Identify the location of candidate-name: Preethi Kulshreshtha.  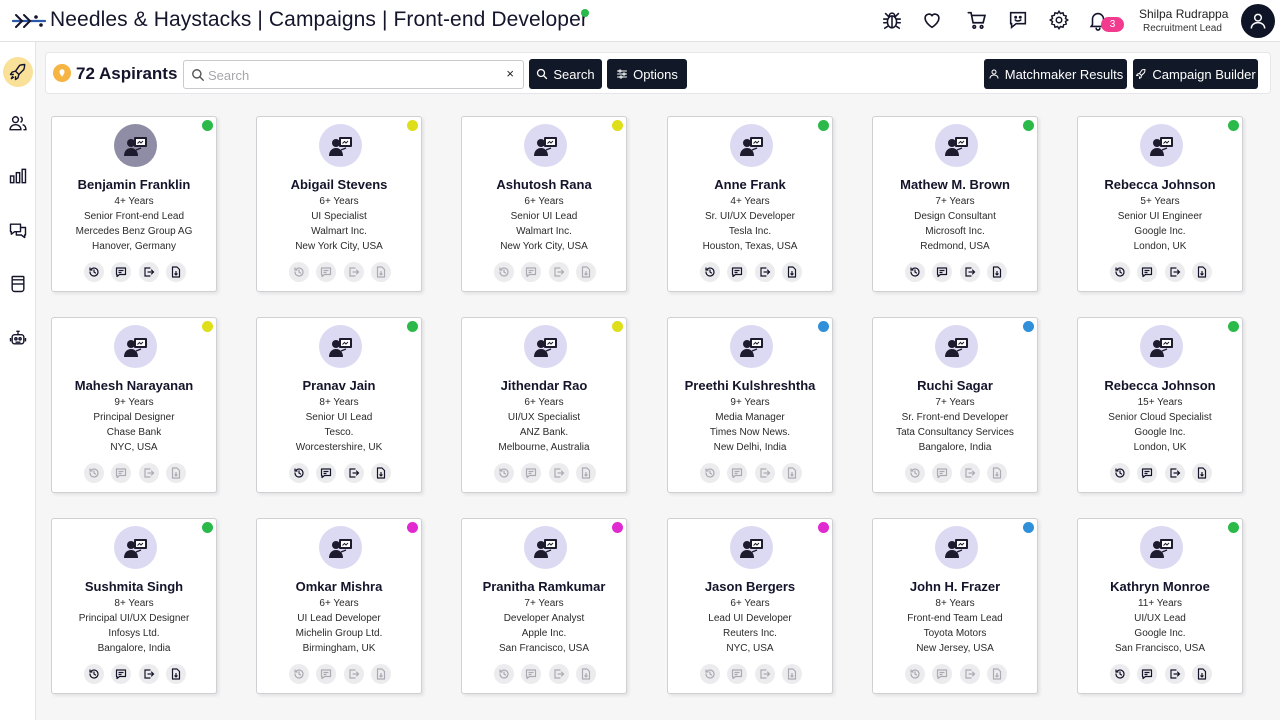
(750, 385).